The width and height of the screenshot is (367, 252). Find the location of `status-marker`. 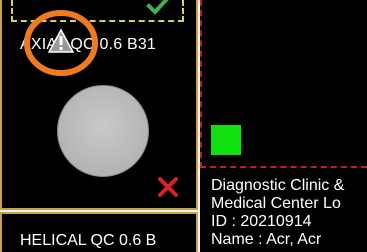

status-marker is located at coordinates (226, 140).